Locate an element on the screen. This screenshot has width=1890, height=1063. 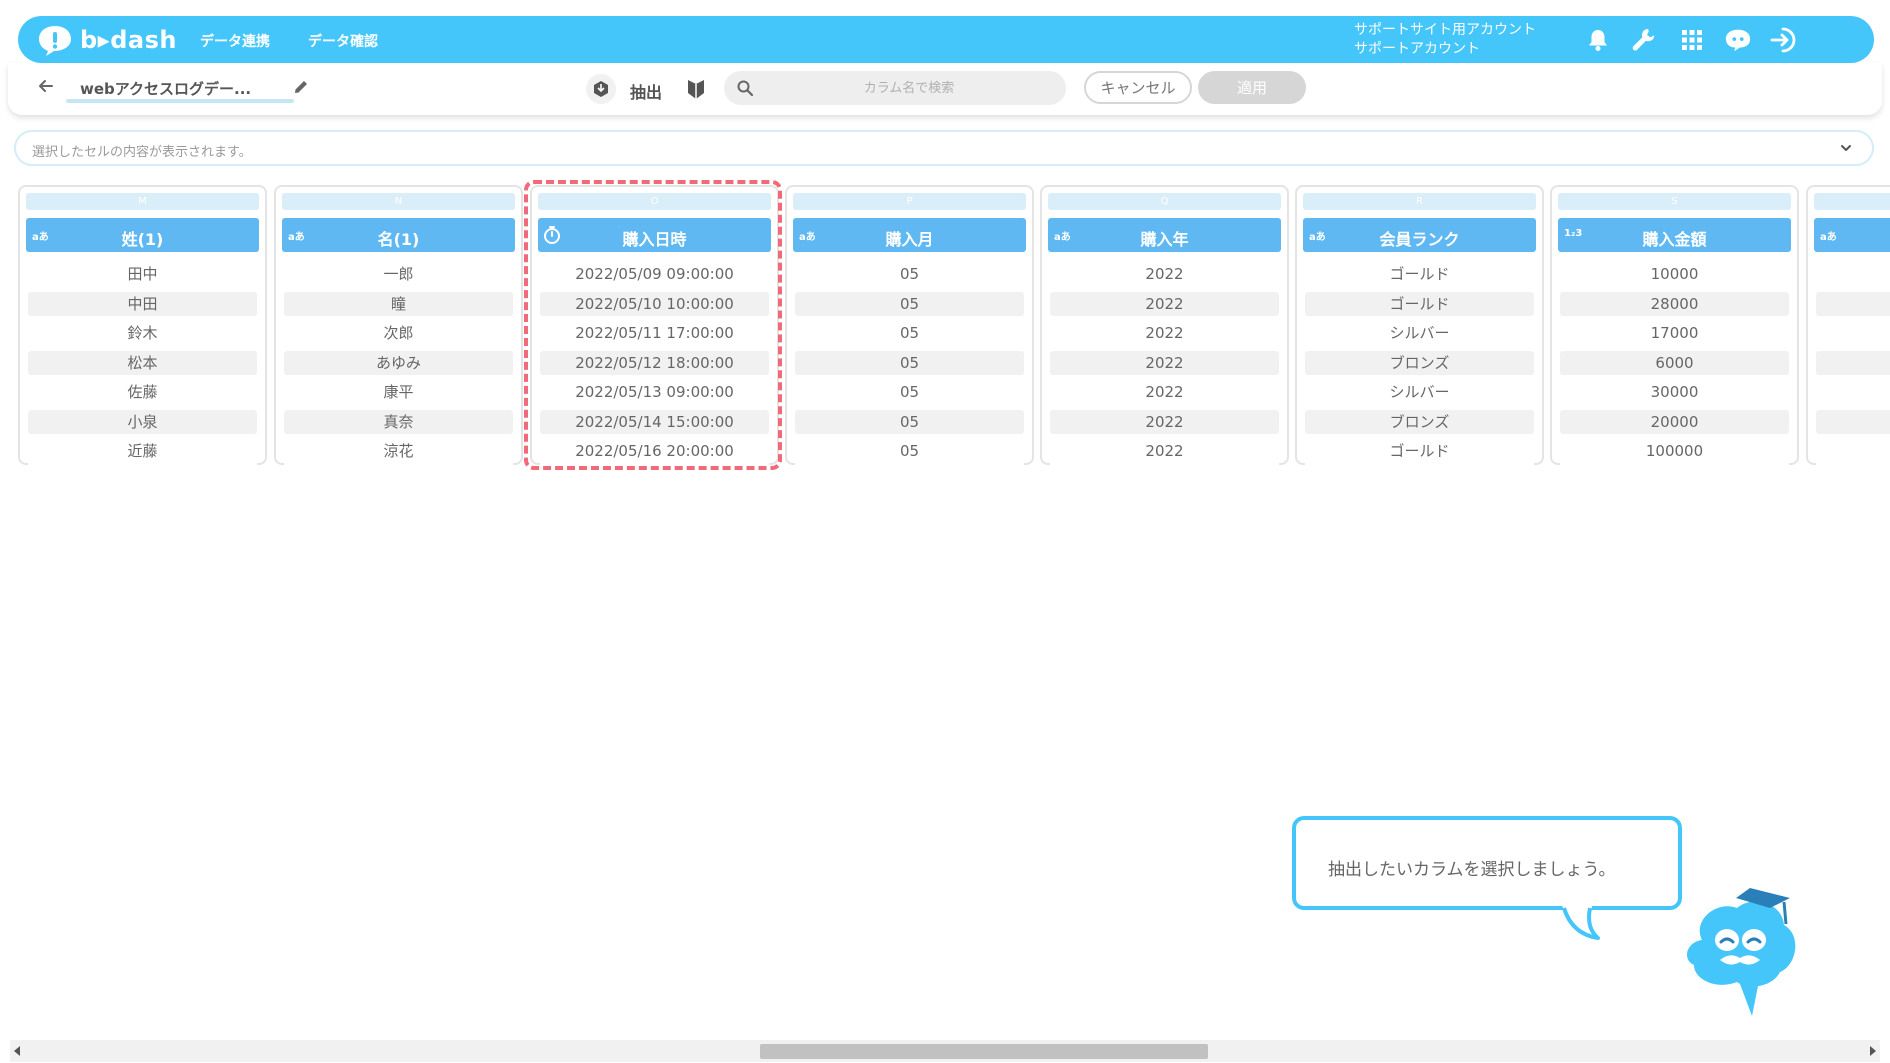
table-cell: 30000 is located at coordinates (1674, 393).